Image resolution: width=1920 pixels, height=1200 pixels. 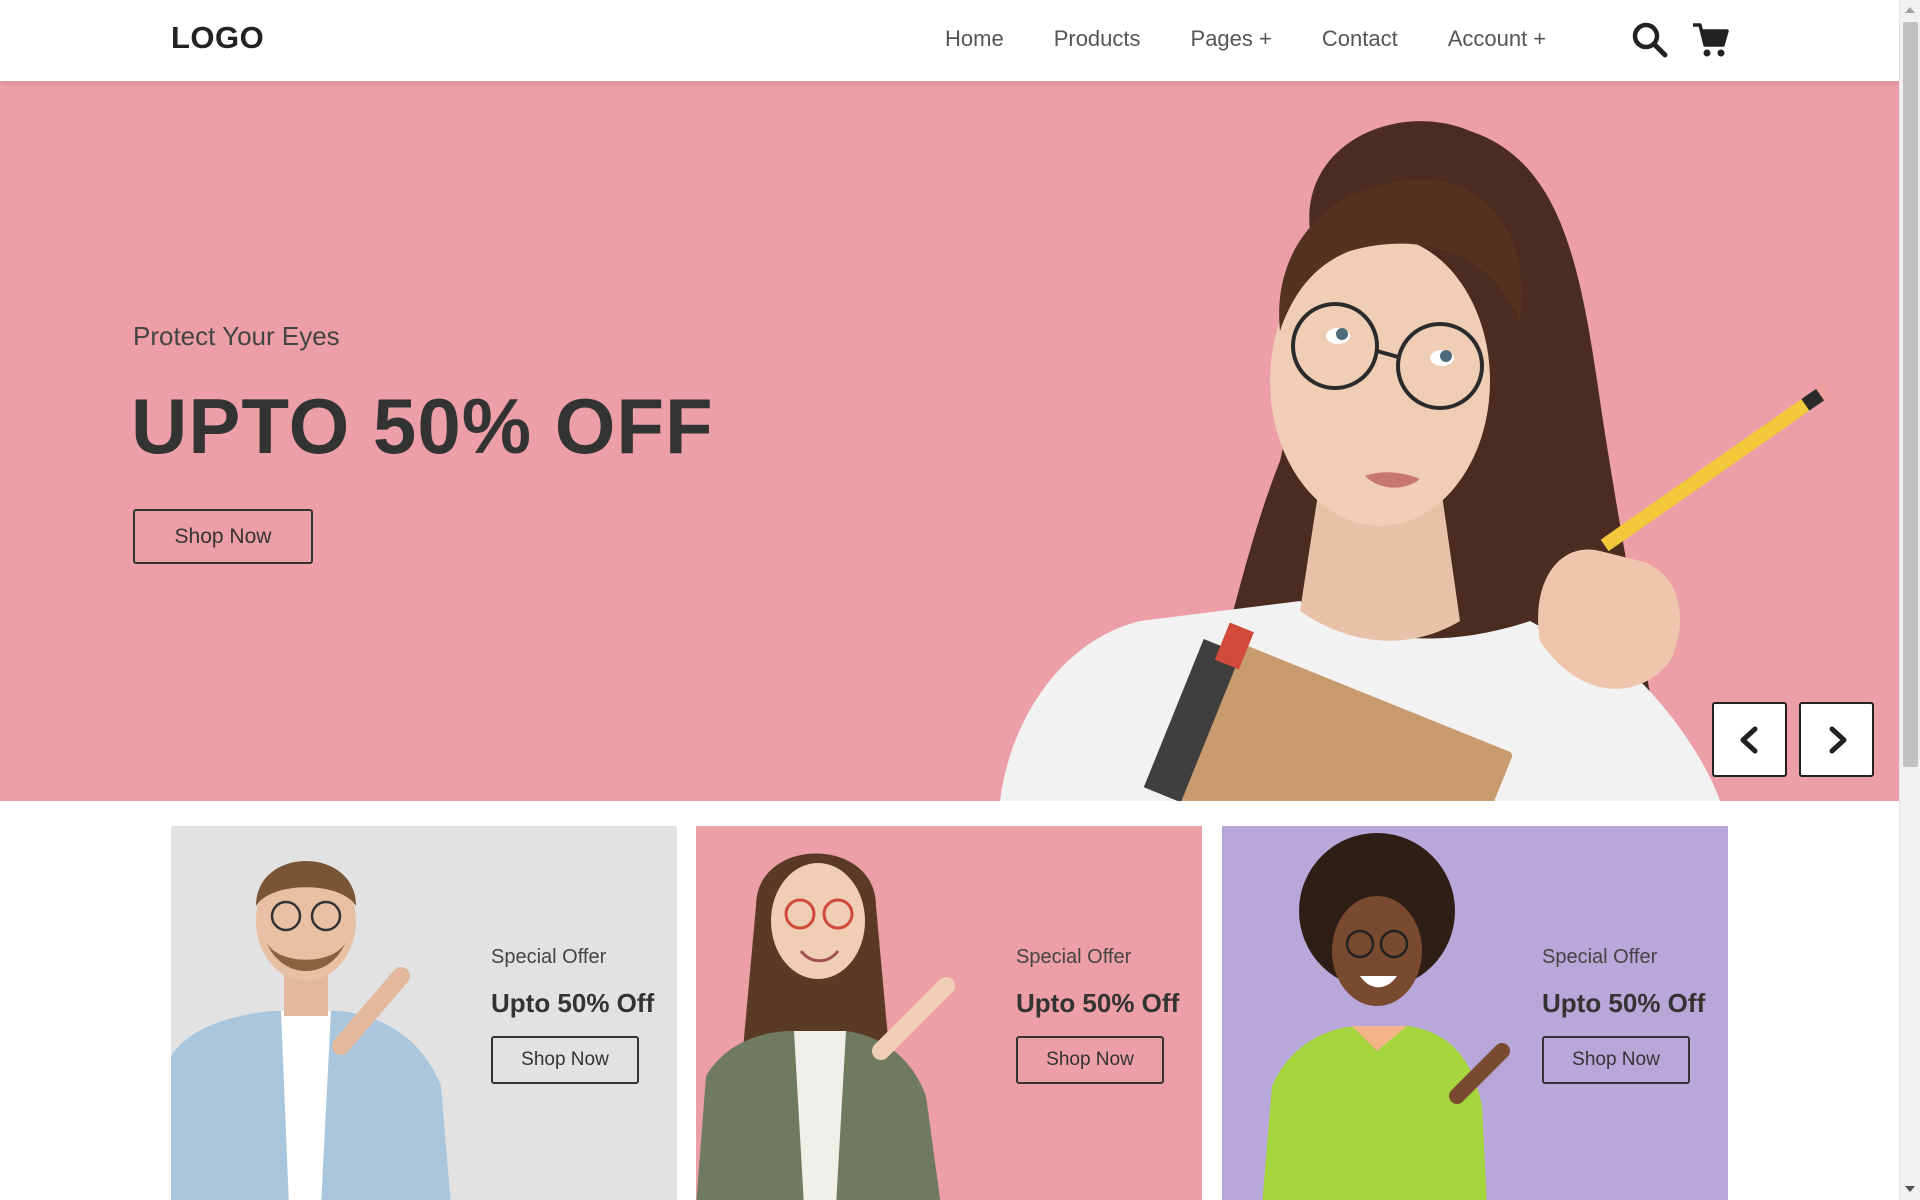 I want to click on cart-icon, so click(x=1711, y=40).